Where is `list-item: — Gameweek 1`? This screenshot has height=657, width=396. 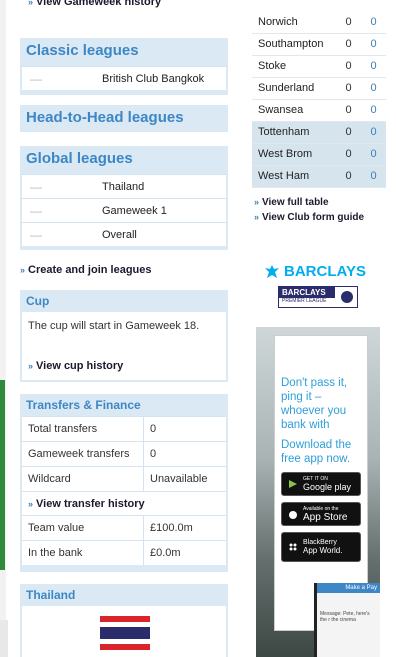
list-item: — Gameweek 1 is located at coordinates (124, 210).